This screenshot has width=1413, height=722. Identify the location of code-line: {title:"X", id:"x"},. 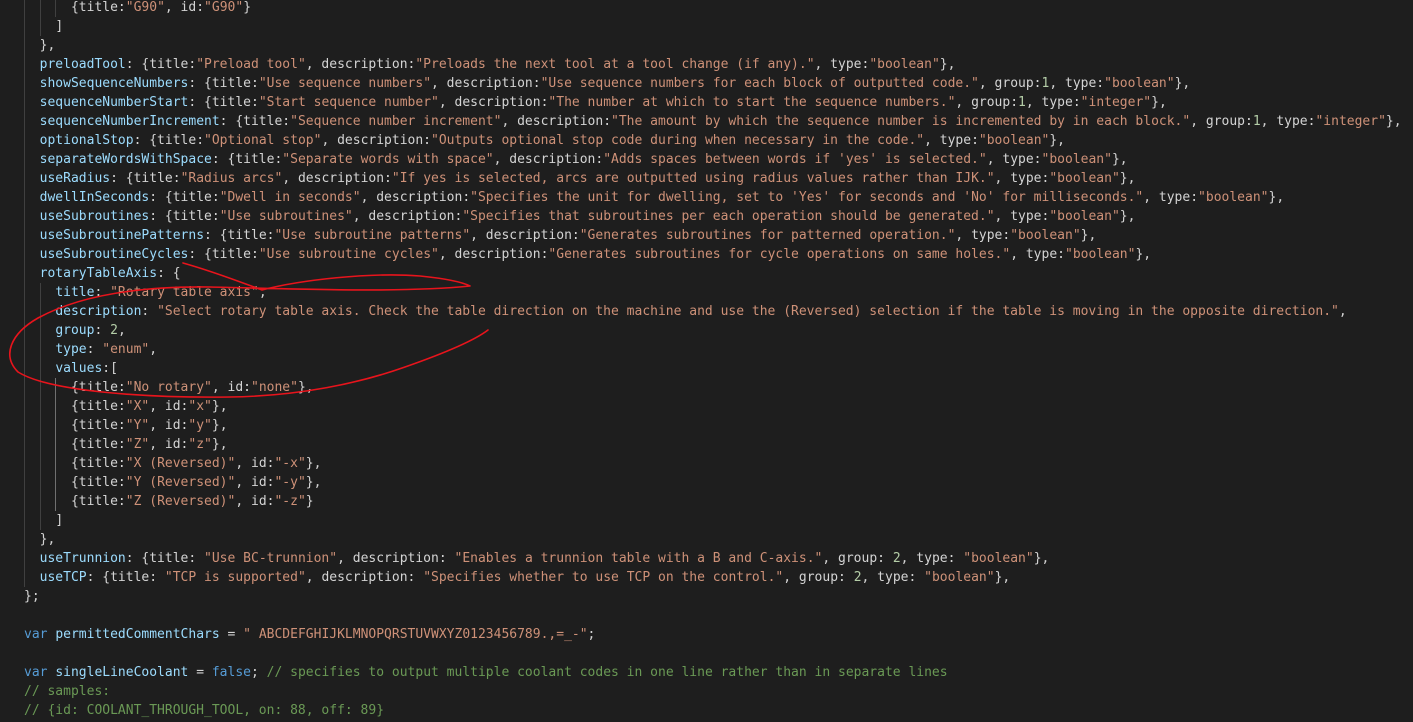
(149, 406).